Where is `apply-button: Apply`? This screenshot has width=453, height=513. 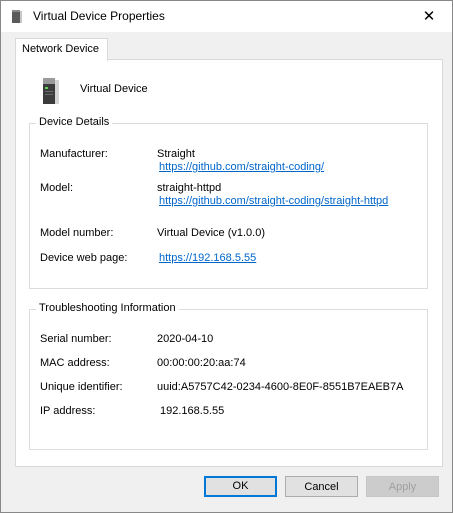 apply-button: Apply is located at coordinates (402, 486).